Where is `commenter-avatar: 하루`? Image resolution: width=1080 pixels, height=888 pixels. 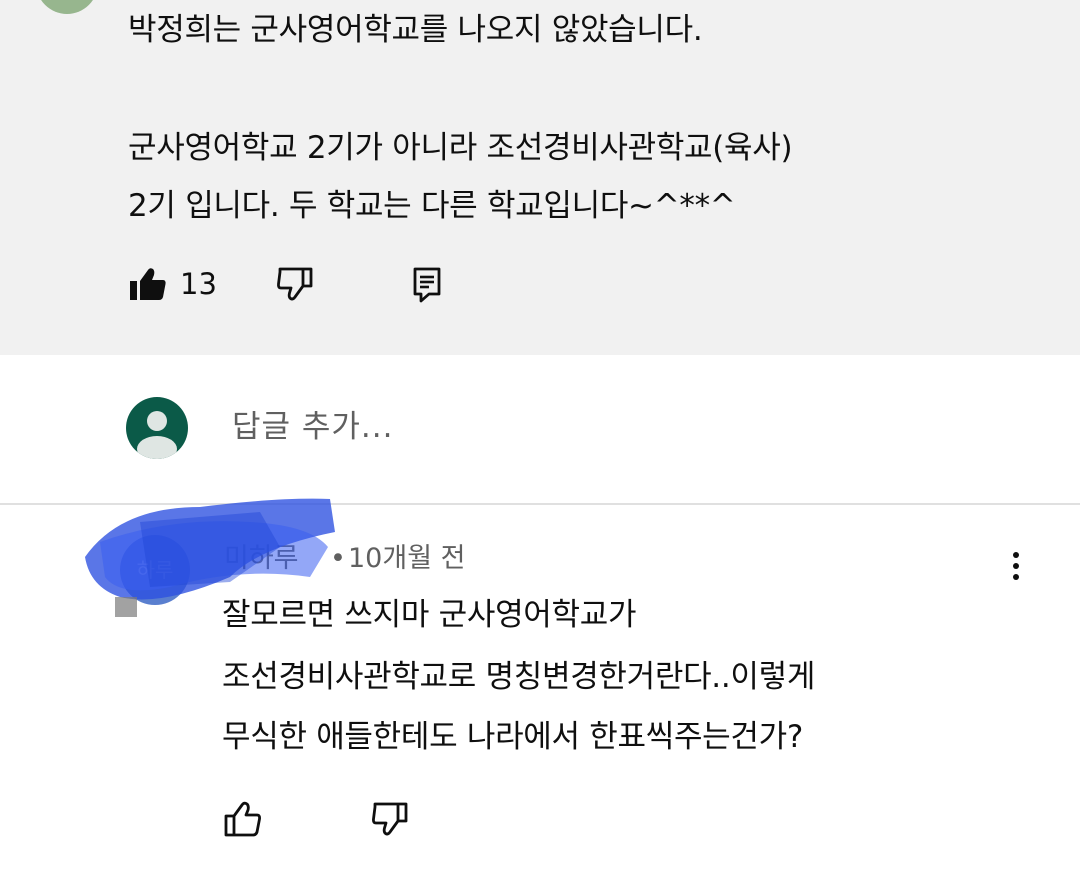 commenter-avatar: 하루 is located at coordinates (155, 570).